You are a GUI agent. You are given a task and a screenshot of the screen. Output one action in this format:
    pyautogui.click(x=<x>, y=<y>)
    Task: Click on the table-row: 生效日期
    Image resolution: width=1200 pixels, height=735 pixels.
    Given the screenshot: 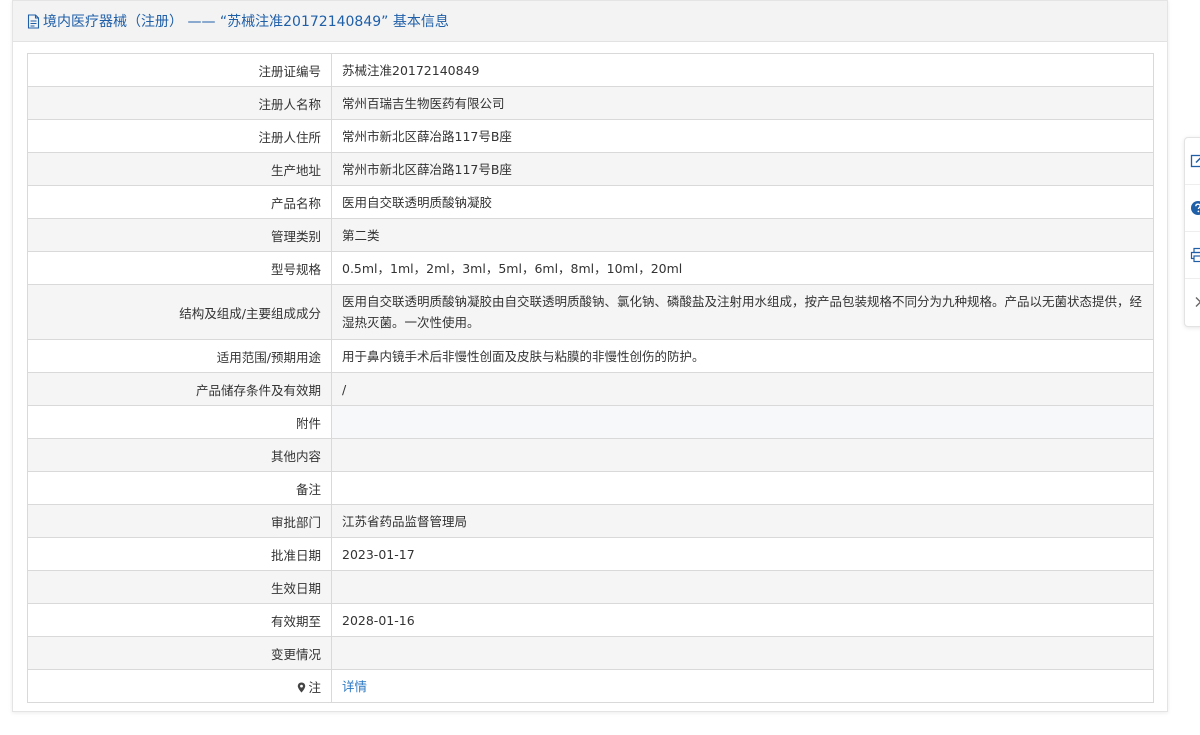 What is the action you would take?
    pyautogui.click(x=590, y=587)
    